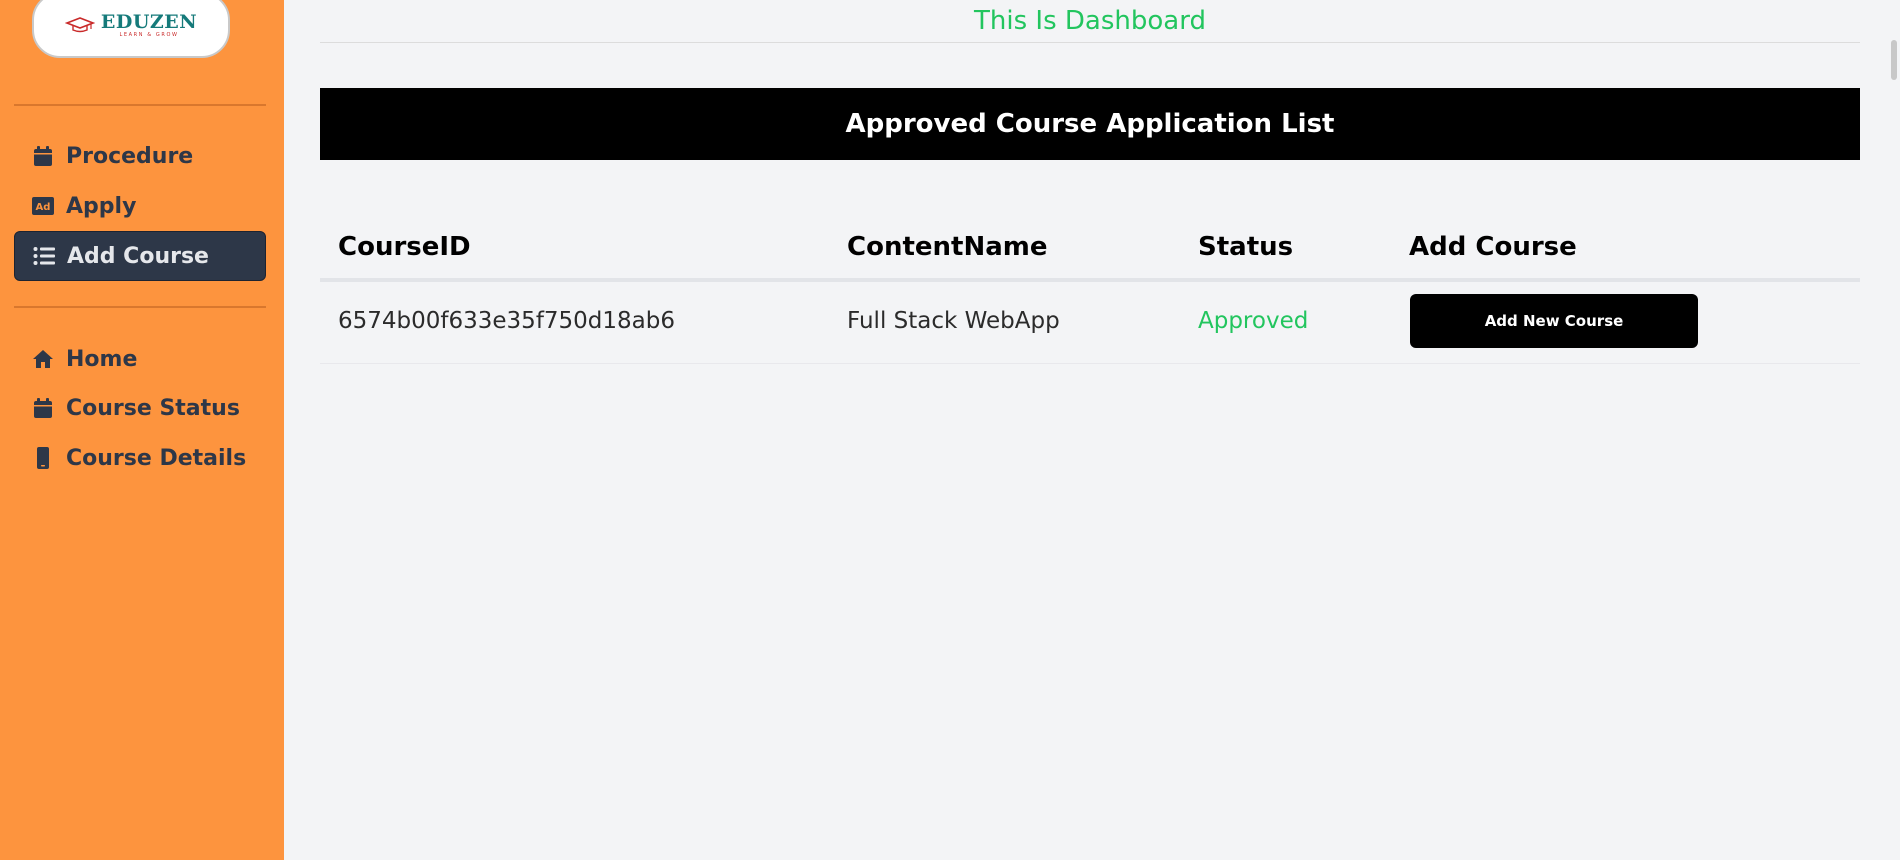 The image size is (1900, 860). Describe the element at coordinates (953, 321) in the screenshot. I see `content-name-cell: Full Stack WebApp` at that location.